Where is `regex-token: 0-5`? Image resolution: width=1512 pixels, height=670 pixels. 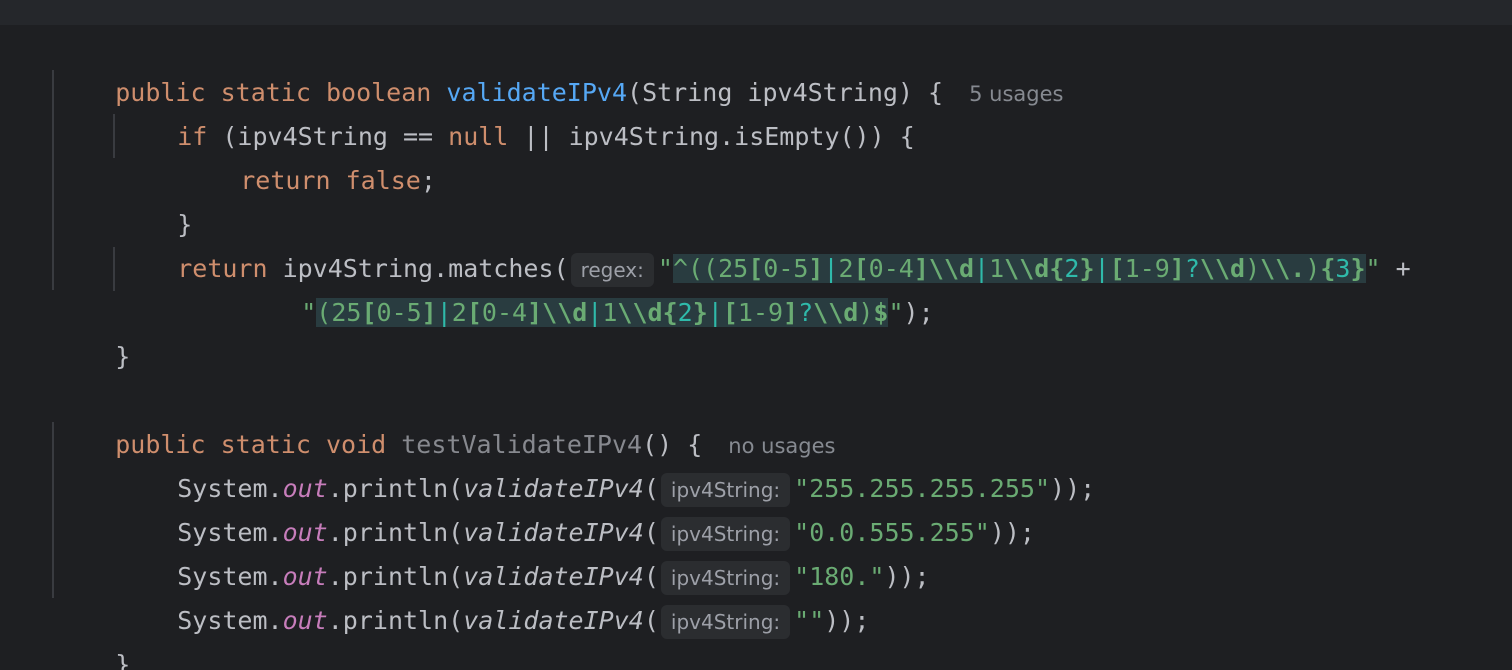 regex-token: 0-5 is located at coordinates (399, 312).